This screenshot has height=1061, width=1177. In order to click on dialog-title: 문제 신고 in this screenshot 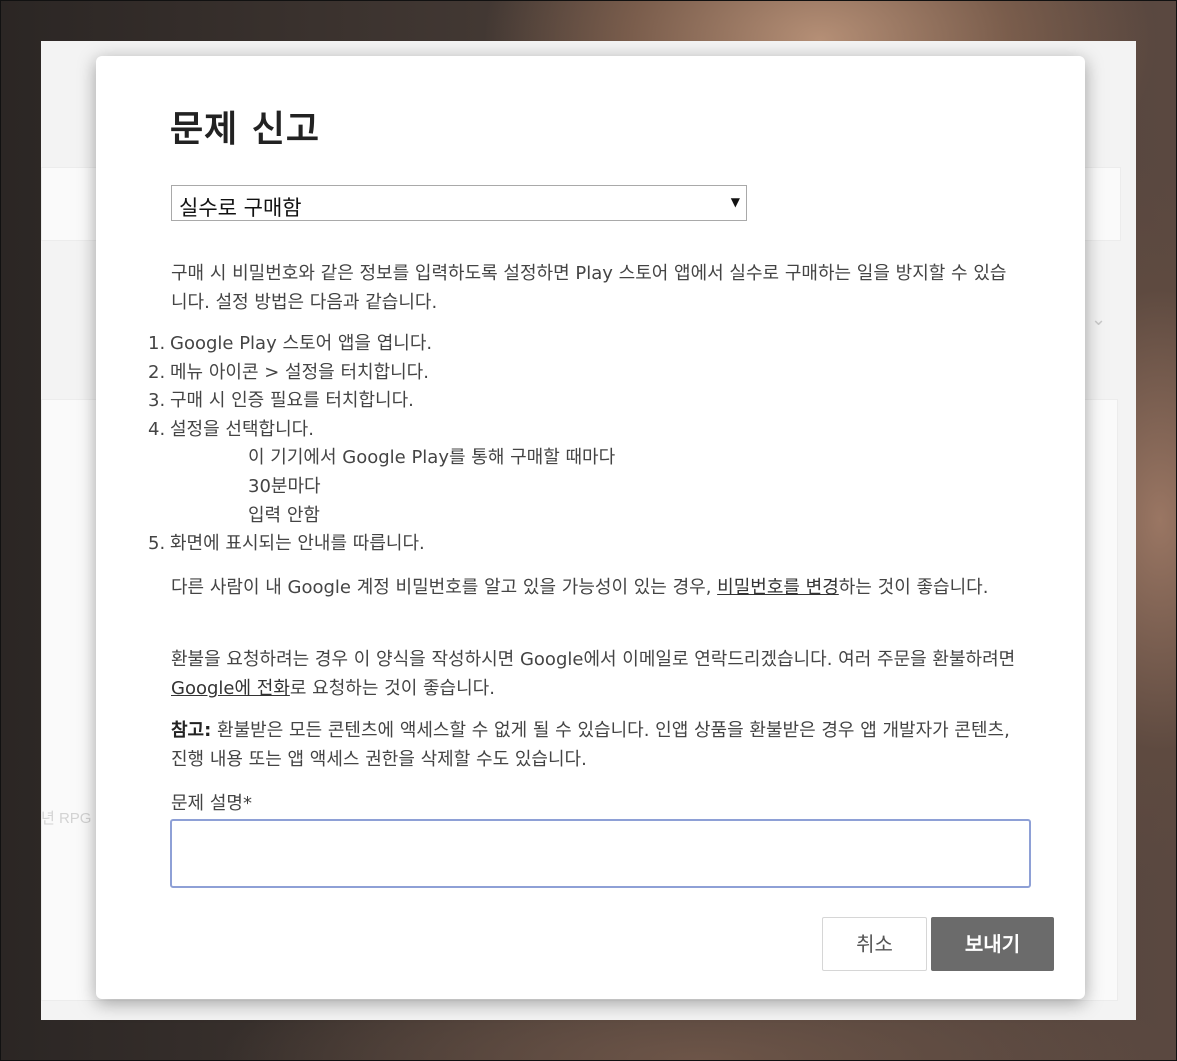, I will do `click(245, 129)`.